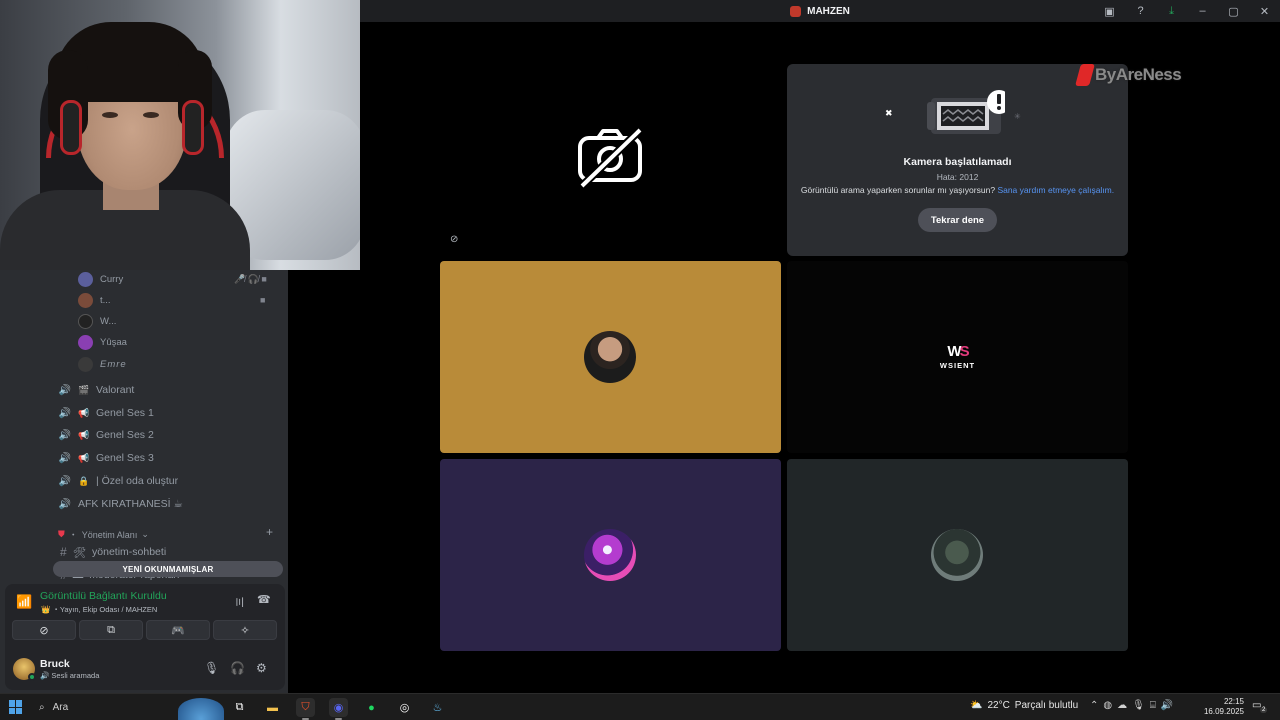 This screenshot has height=720, width=1280. Describe the element at coordinates (1260, 706) in the screenshot. I see `notification-center-icon: ▭ 2` at that location.